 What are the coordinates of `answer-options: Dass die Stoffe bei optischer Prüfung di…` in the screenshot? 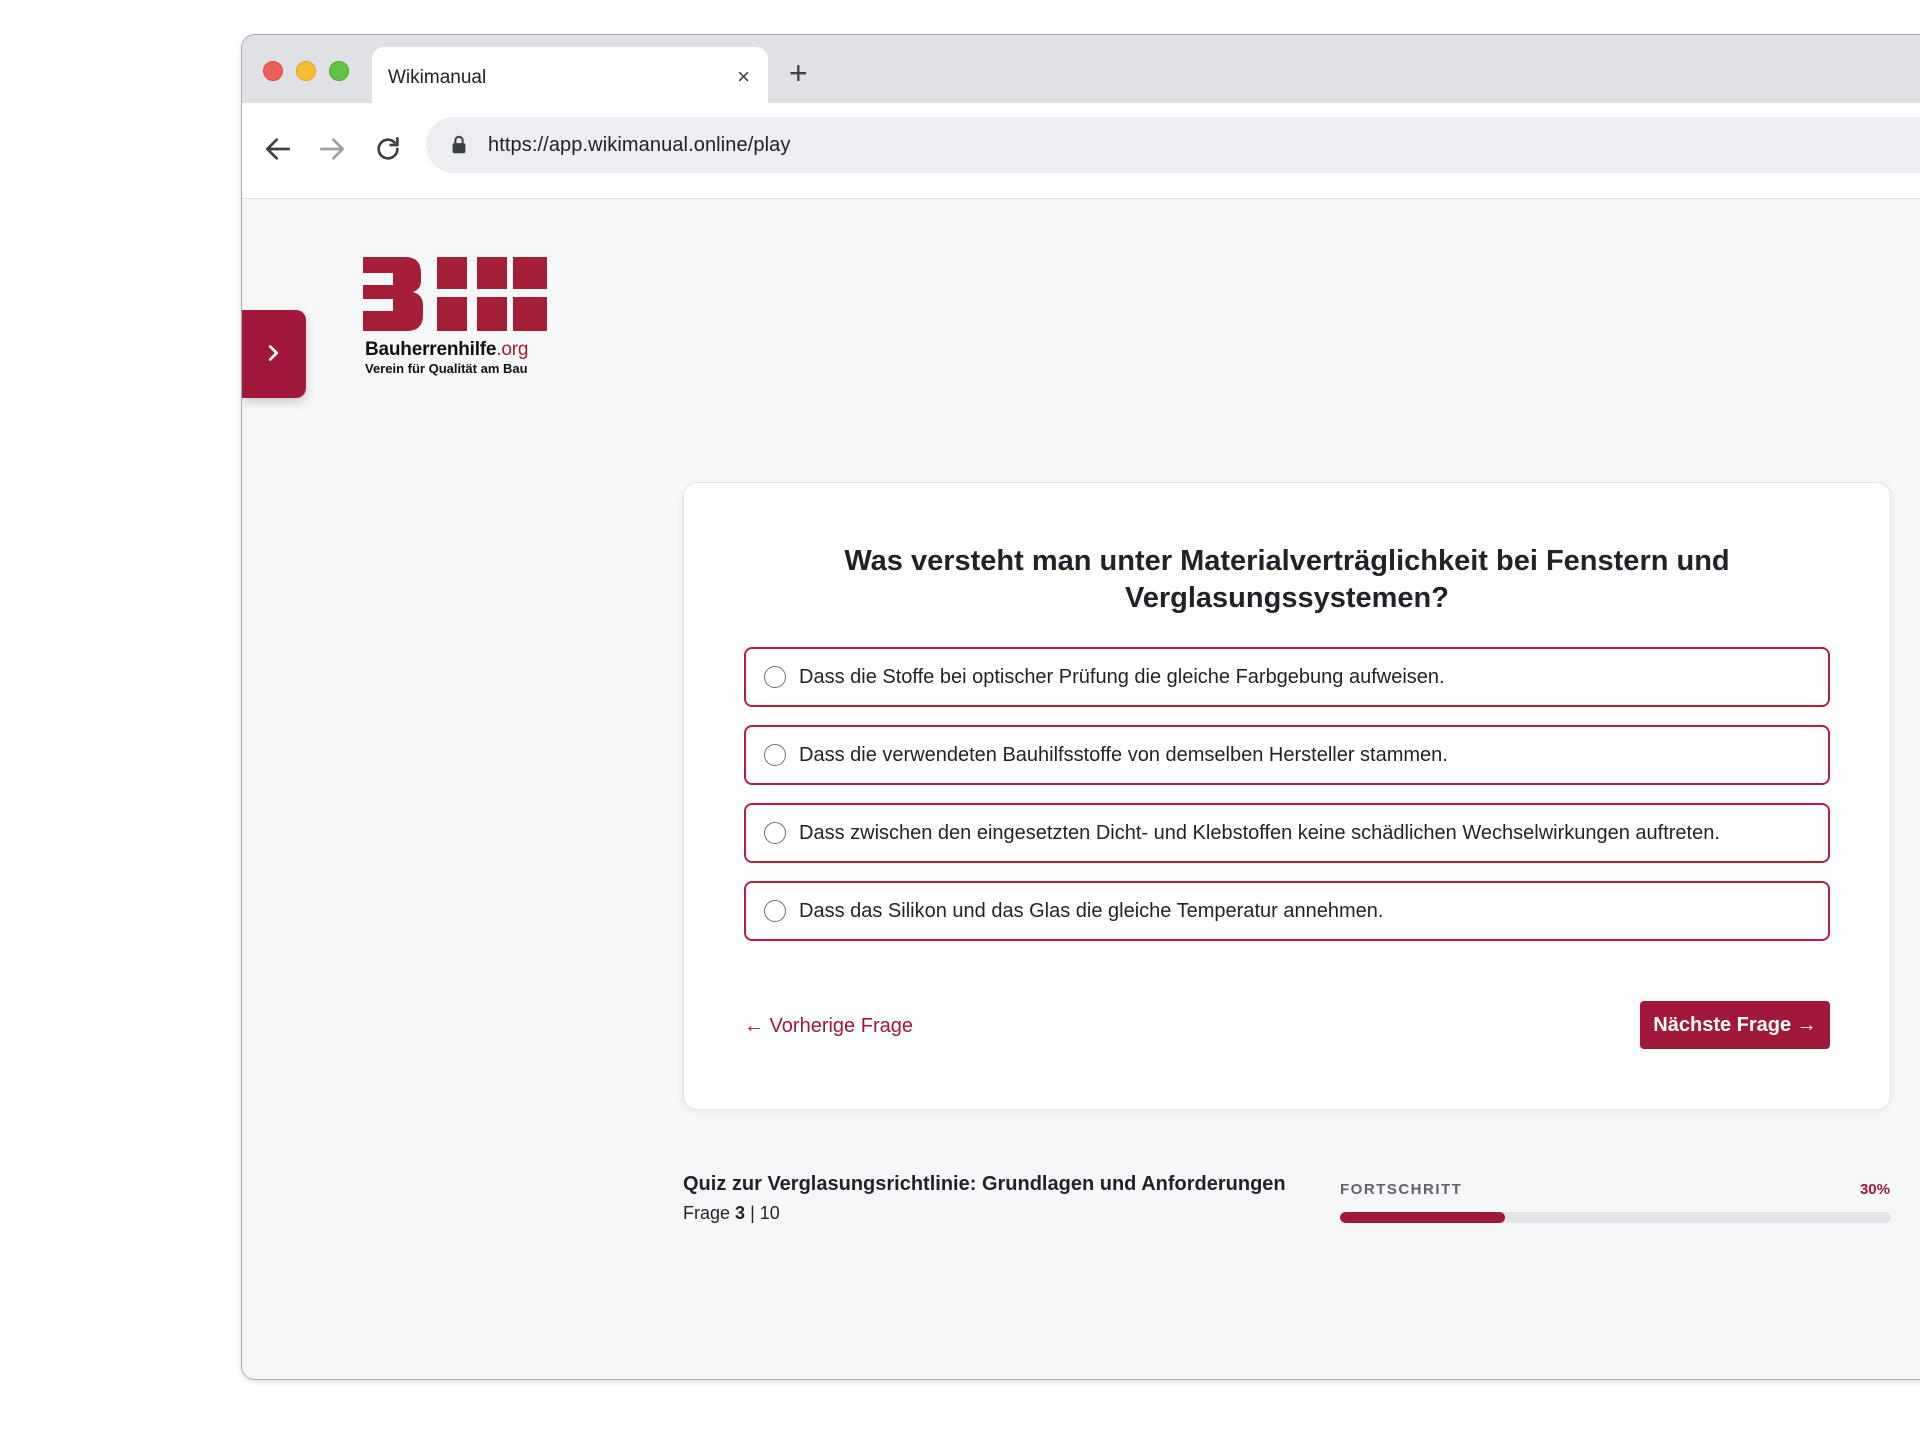 It's located at (1287, 803).